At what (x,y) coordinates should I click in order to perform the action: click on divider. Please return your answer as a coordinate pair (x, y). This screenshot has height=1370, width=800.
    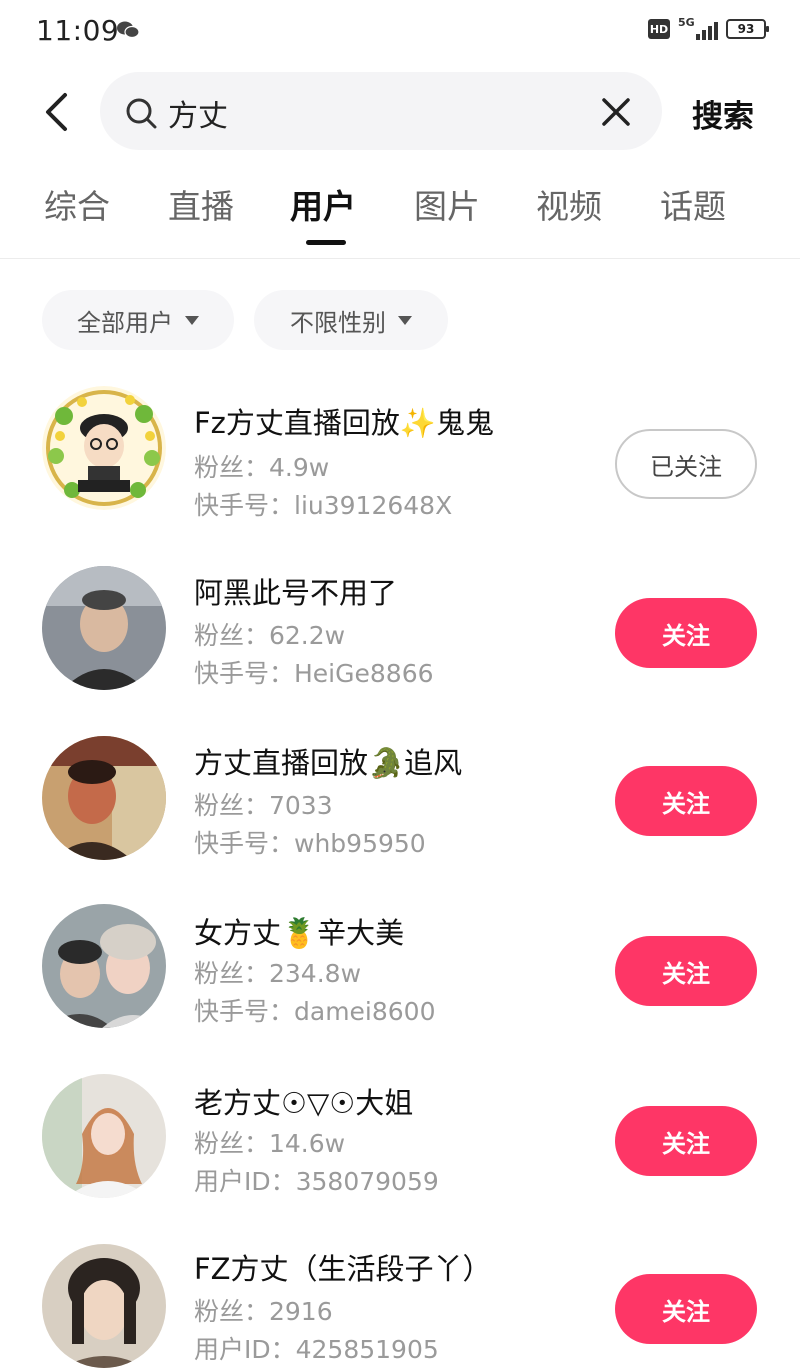
    Looking at the image, I should click on (400, 258).